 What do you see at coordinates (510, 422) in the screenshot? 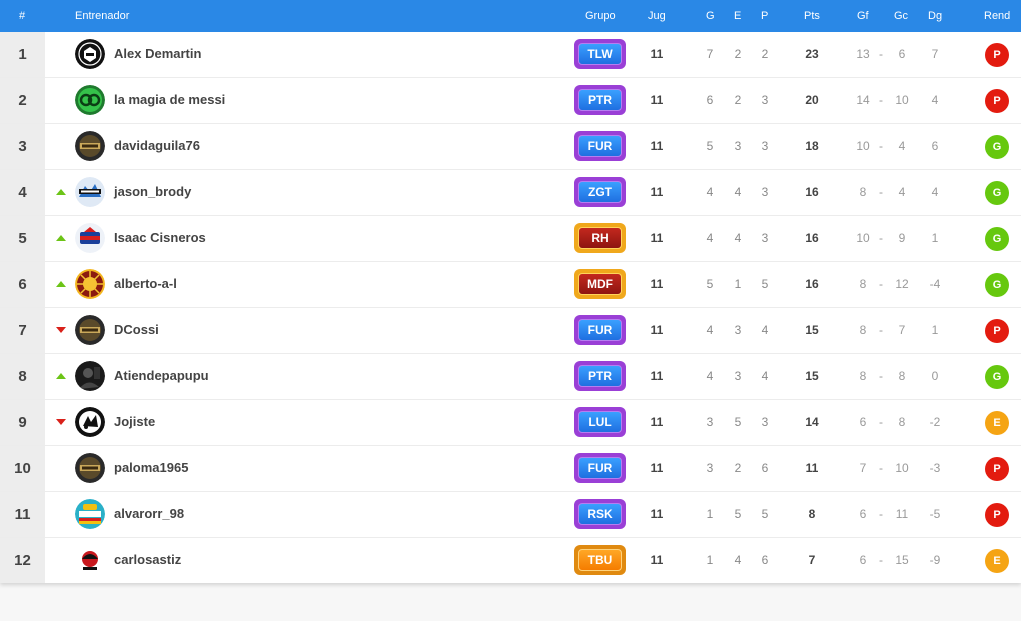
I see `table-row: 9 Jojiste LUL 11 3 5 3 14 6- 8 -2 E` at bounding box center [510, 422].